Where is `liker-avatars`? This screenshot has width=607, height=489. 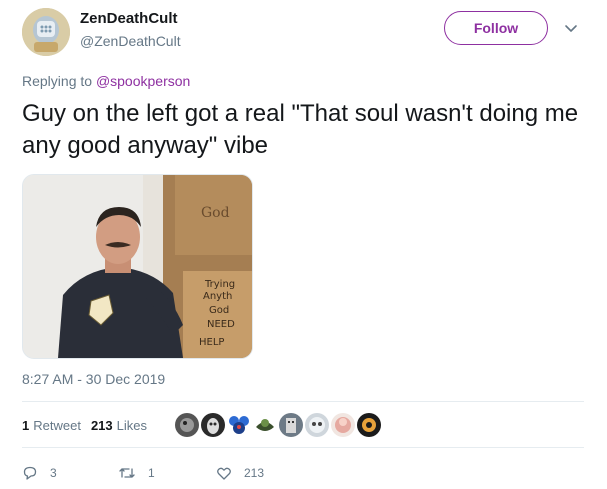 liker-avatars is located at coordinates (278, 425).